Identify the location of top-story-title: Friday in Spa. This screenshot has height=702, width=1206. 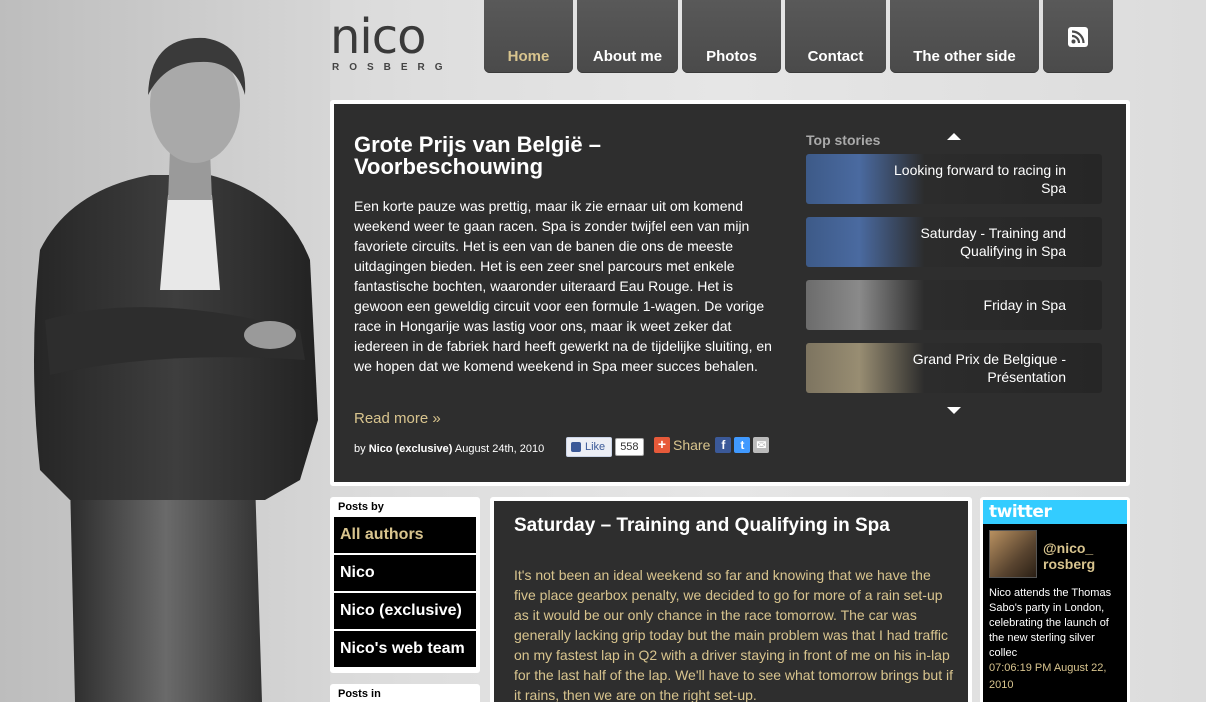
(1024, 305).